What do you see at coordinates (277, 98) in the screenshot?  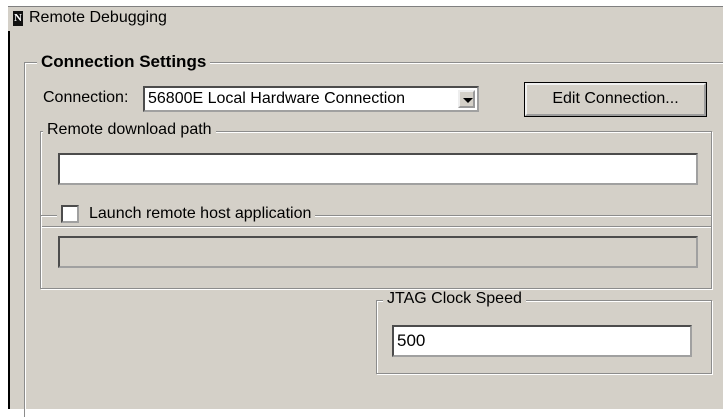 I see `connection-value: 56800E Local Hardware Connection` at bounding box center [277, 98].